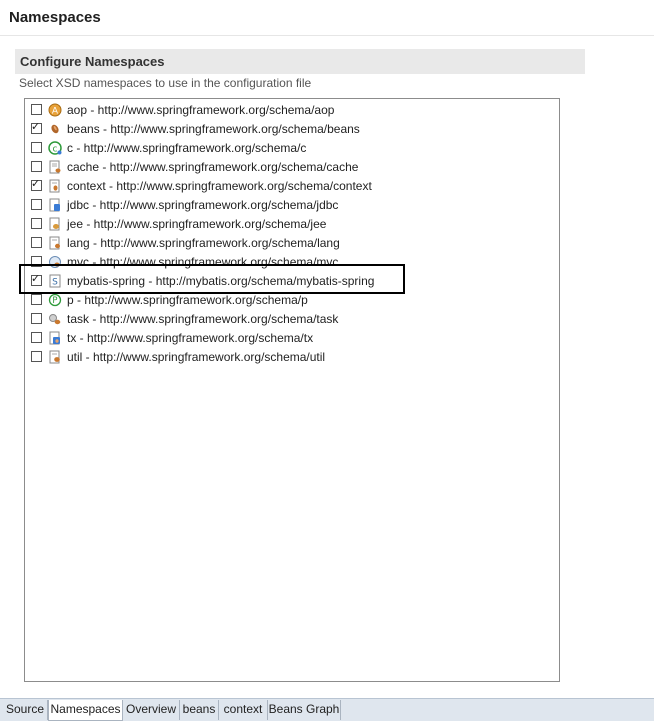 The image size is (654, 721). I want to click on p-icon: P, so click(55, 299).